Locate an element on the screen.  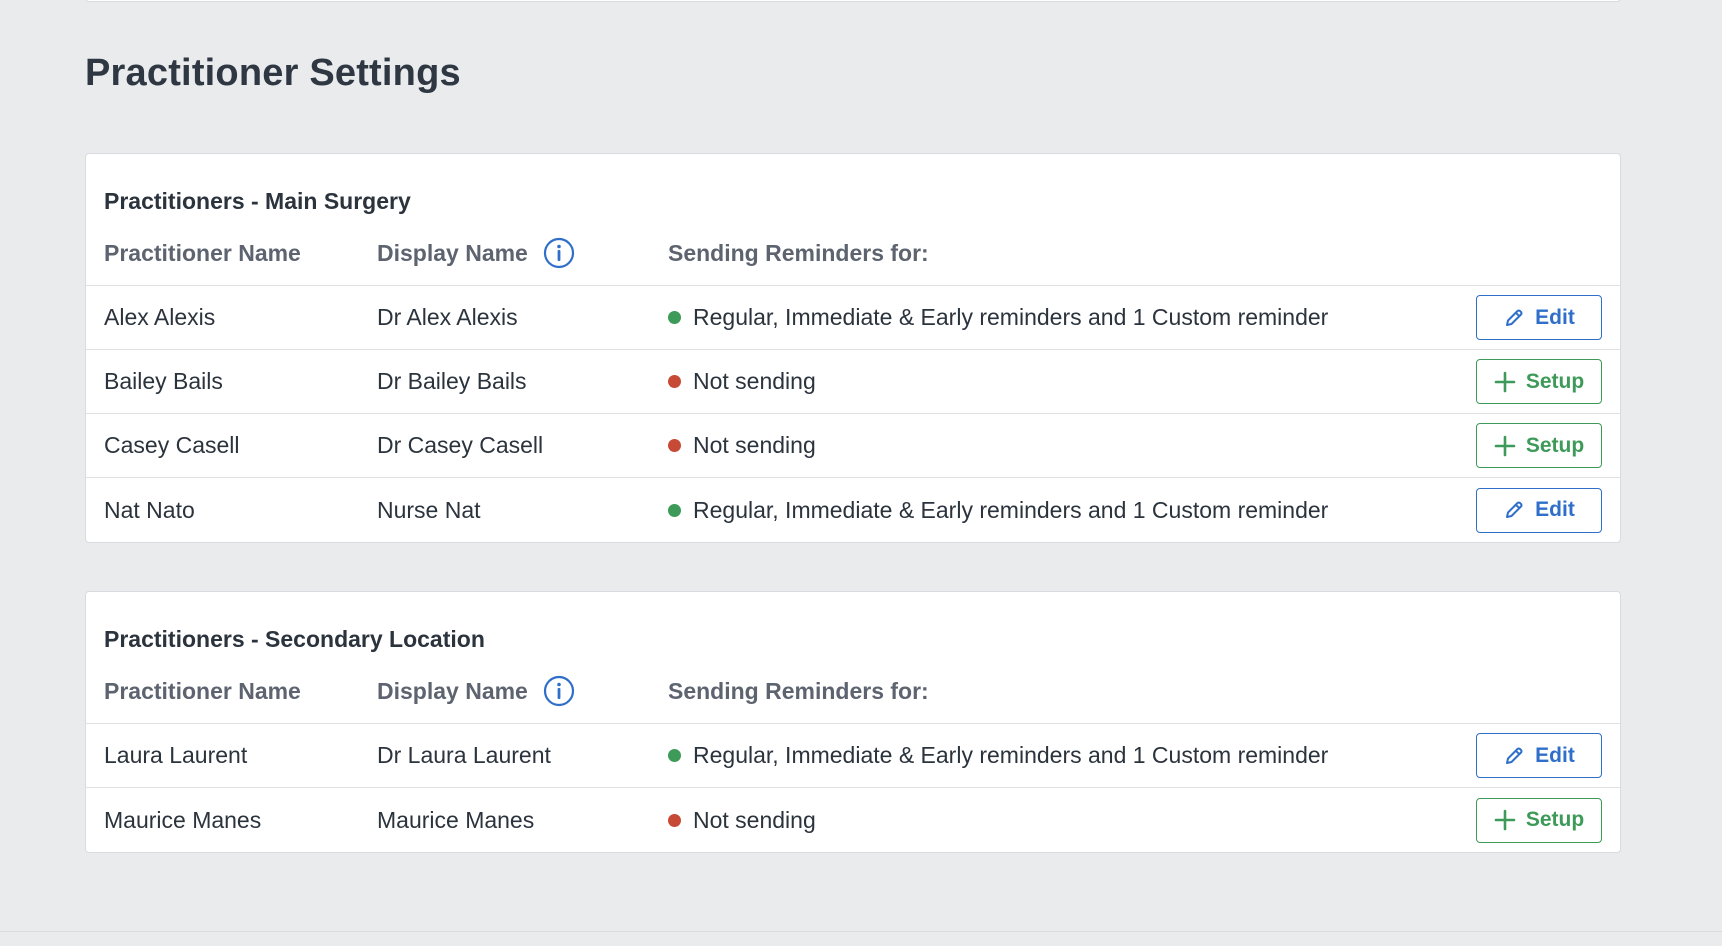
practitioner-name: Maurice Manes is located at coordinates (183, 819).